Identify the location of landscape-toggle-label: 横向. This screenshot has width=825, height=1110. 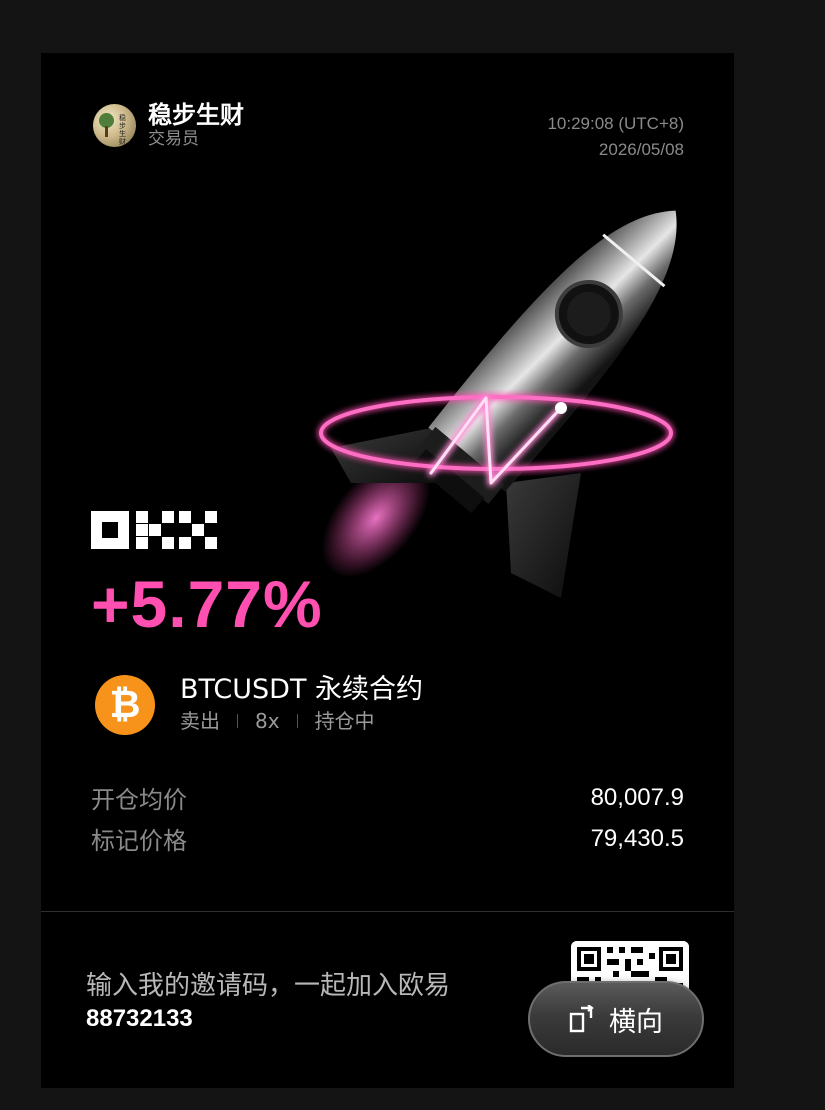
(636, 1022).